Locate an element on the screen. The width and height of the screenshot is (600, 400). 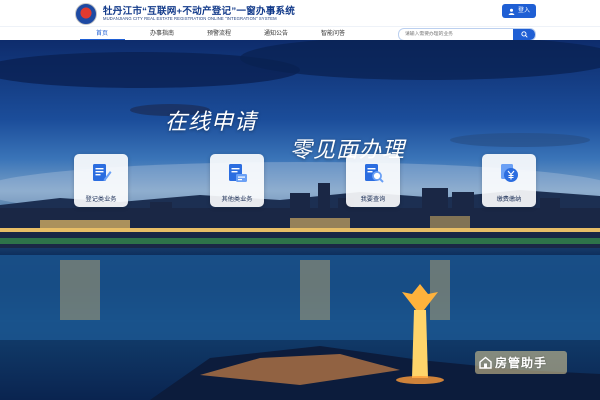
login-button: 登入 is located at coordinates (518, 11).